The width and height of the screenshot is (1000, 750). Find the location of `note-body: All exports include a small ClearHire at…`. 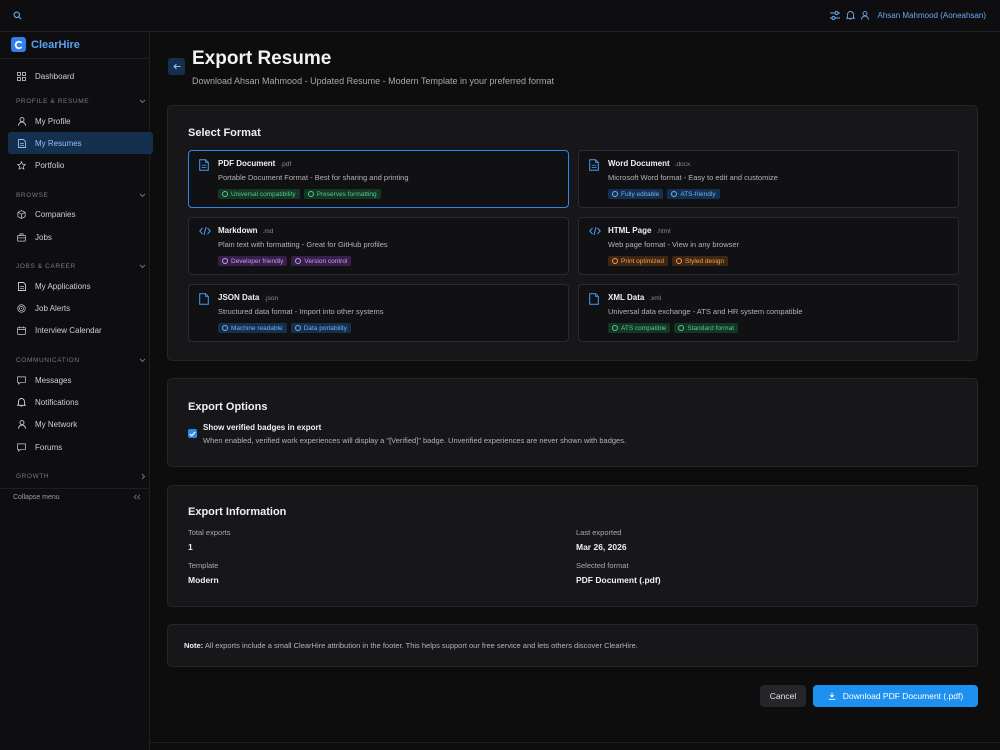

note-body: All exports include a small ClearHire at… is located at coordinates (420, 645).